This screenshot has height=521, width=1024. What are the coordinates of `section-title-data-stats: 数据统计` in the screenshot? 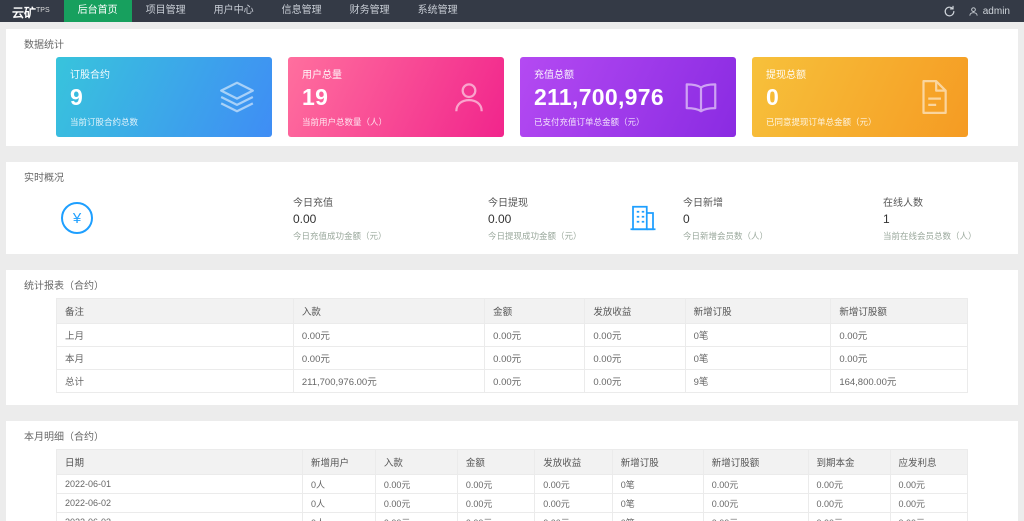 It's located at (44, 45).